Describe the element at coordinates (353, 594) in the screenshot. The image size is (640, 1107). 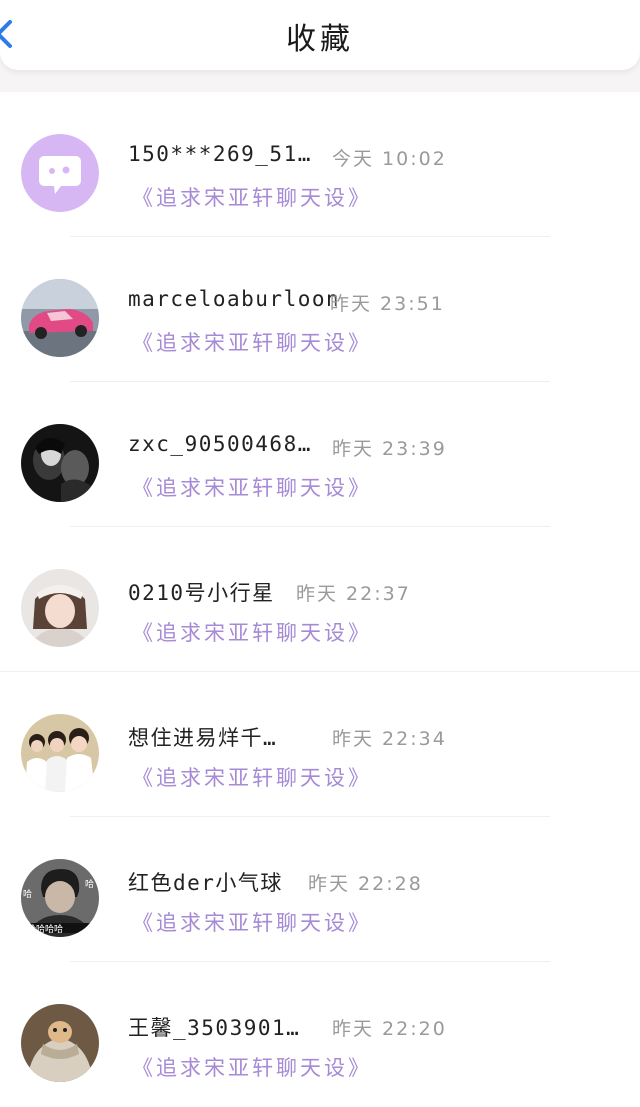
I see `item-time: 昨天 22:37` at that location.